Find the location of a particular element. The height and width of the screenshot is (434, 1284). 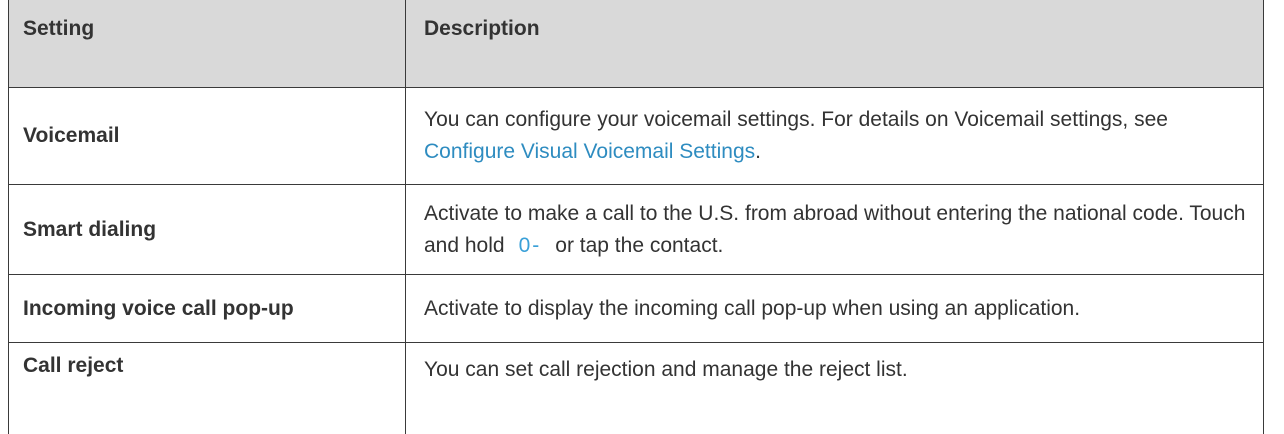

configure-visual-voicemail-link: Configure Visual Voicemail Settings is located at coordinates (589, 151).